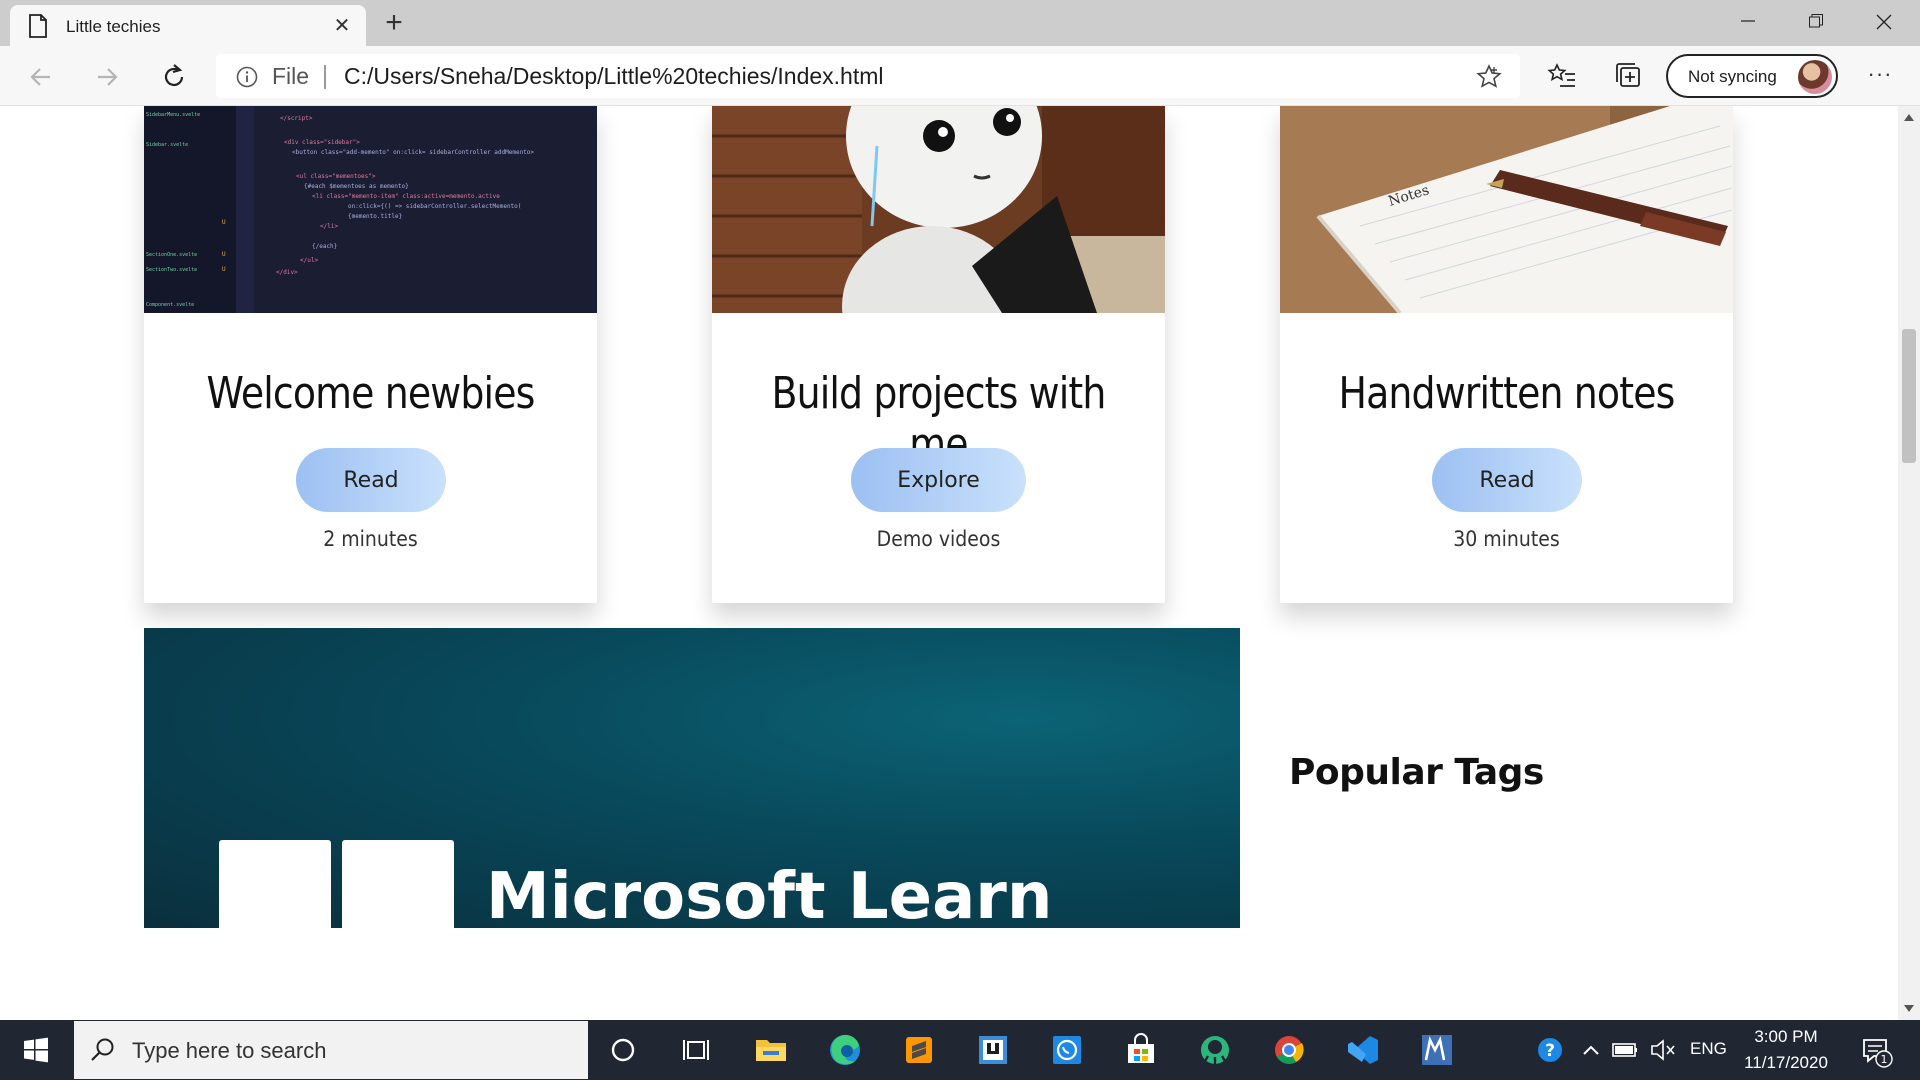 The width and height of the screenshot is (1920, 1080). I want to click on windows-start-icon, so click(36, 1050).